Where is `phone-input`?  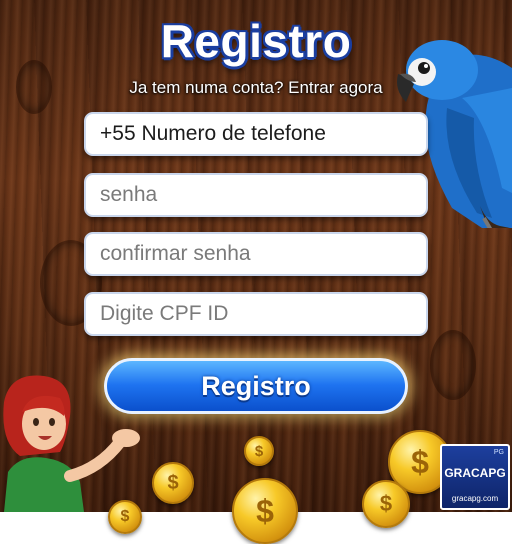 phone-input is located at coordinates (256, 134).